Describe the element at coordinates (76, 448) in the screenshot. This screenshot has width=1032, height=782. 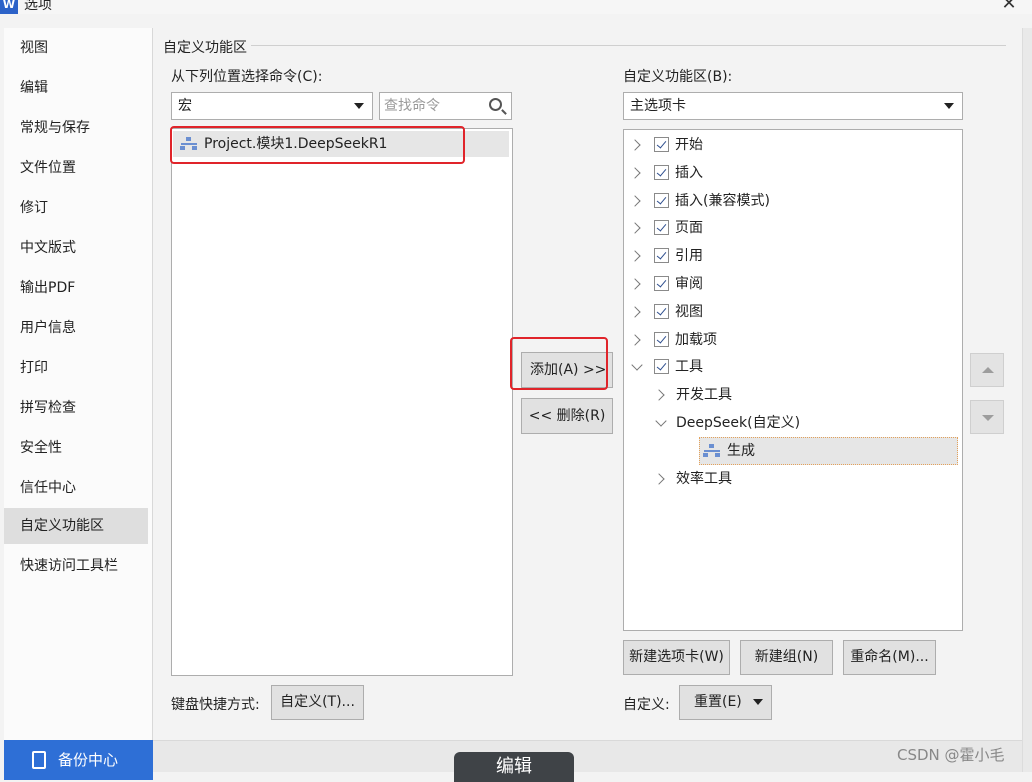
I see `nav-item-security: 安全性` at that location.